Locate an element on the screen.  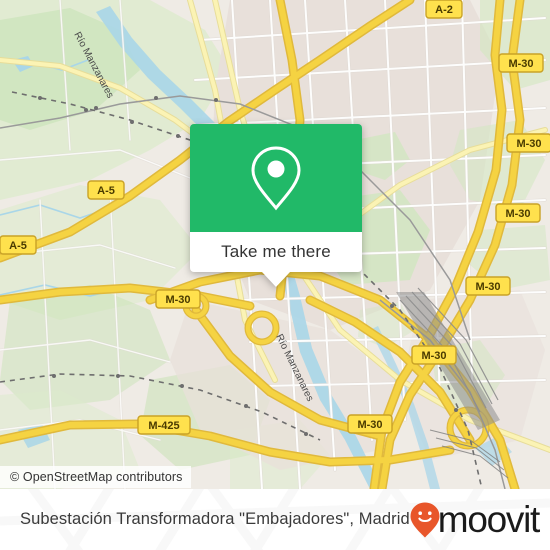
moovit-wordmark: moovit is located at coordinates (488, 519).